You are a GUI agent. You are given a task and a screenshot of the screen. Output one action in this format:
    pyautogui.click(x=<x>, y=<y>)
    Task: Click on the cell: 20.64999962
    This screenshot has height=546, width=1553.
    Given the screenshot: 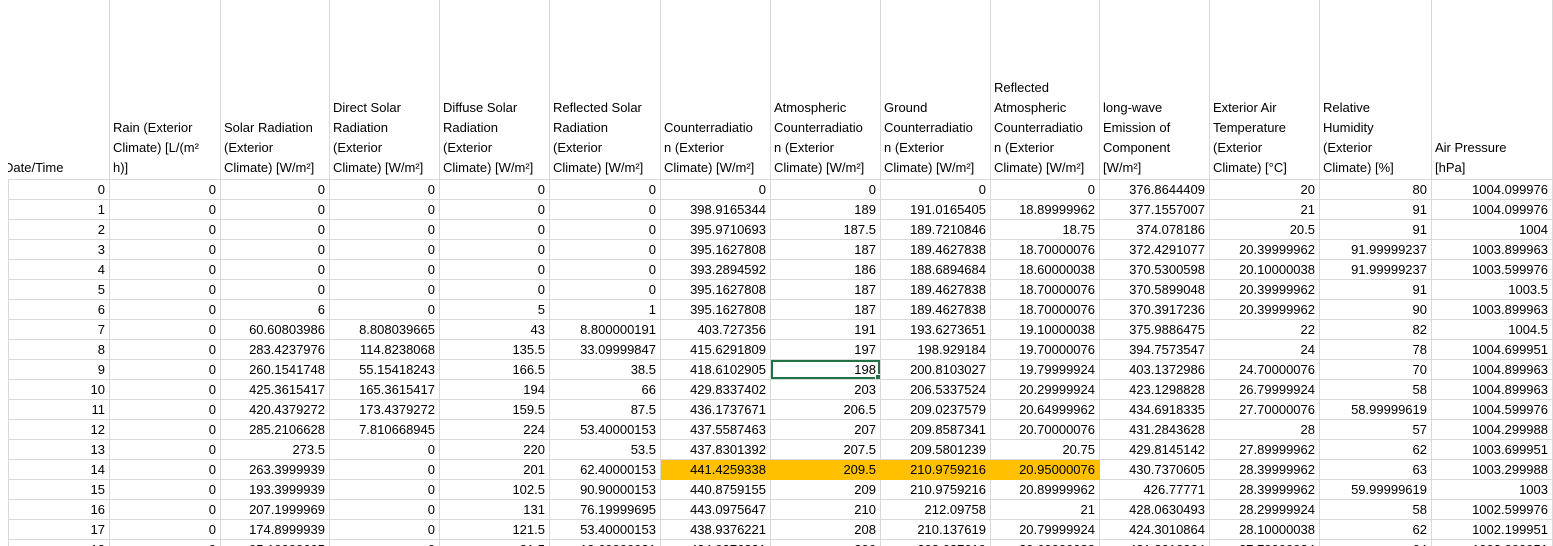 What is the action you would take?
    pyautogui.click(x=1045, y=410)
    